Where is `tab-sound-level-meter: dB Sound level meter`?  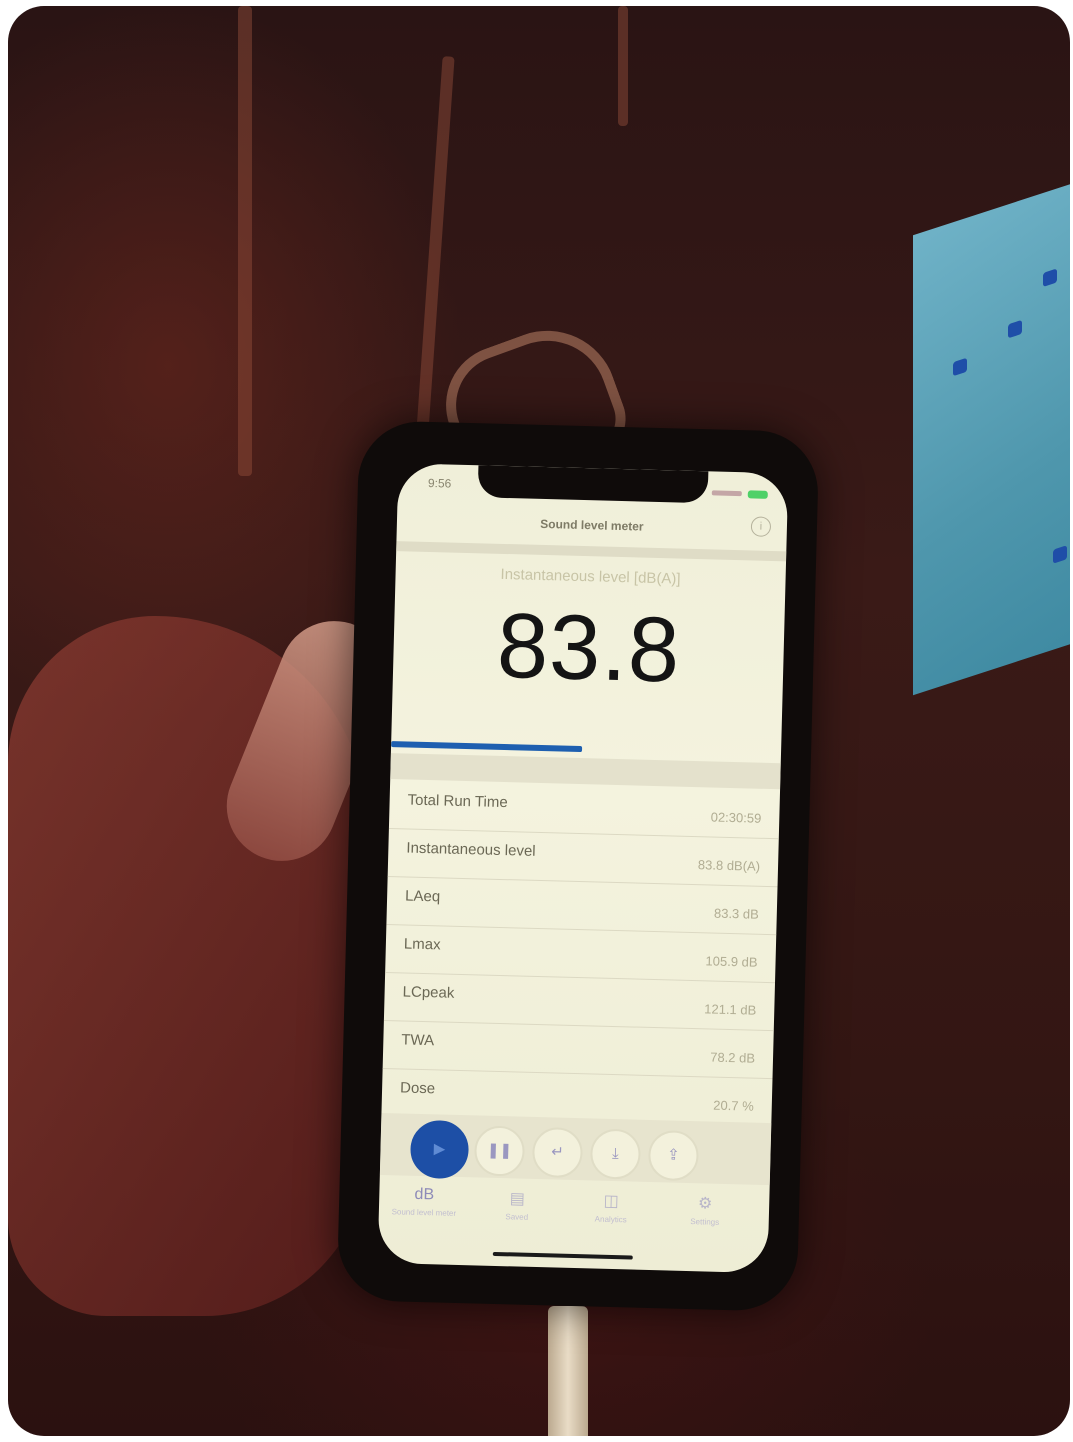 tab-sound-level-meter: dB Sound level meter is located at coordinates (424, 1201).